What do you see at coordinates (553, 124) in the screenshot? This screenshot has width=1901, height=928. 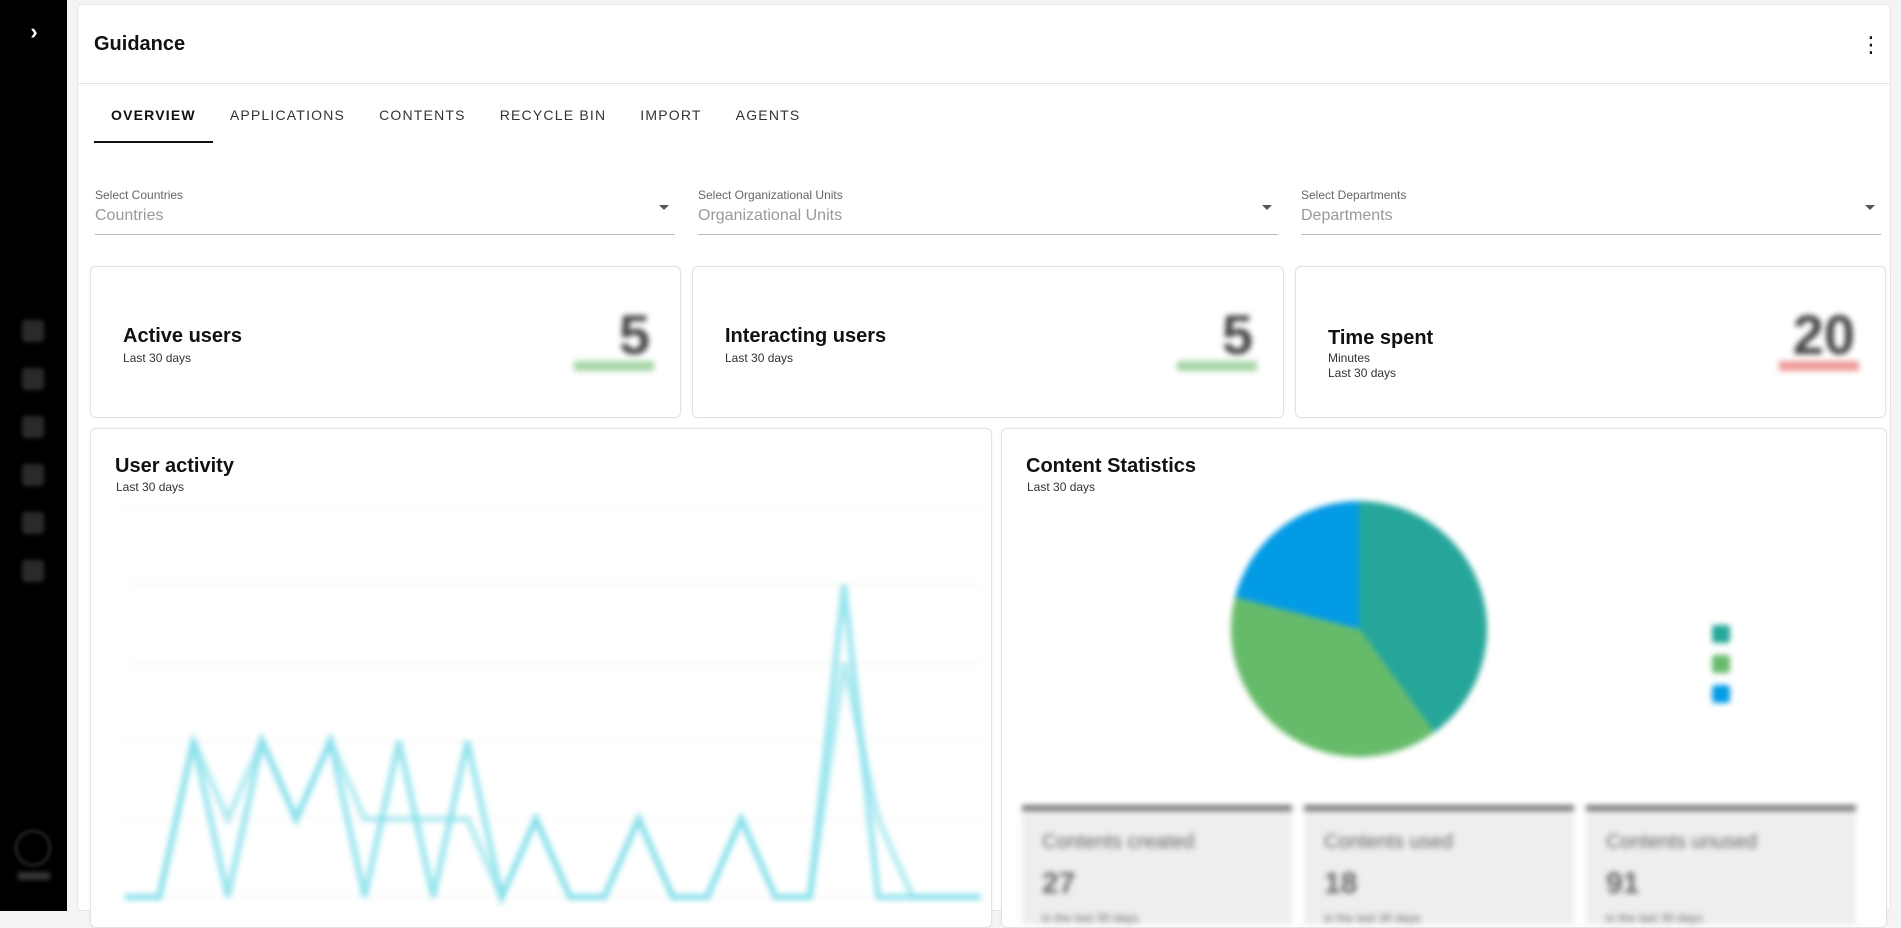 I see `tab-recycle-bin: RECYCLE BIN` at bounding box center [553, 124].